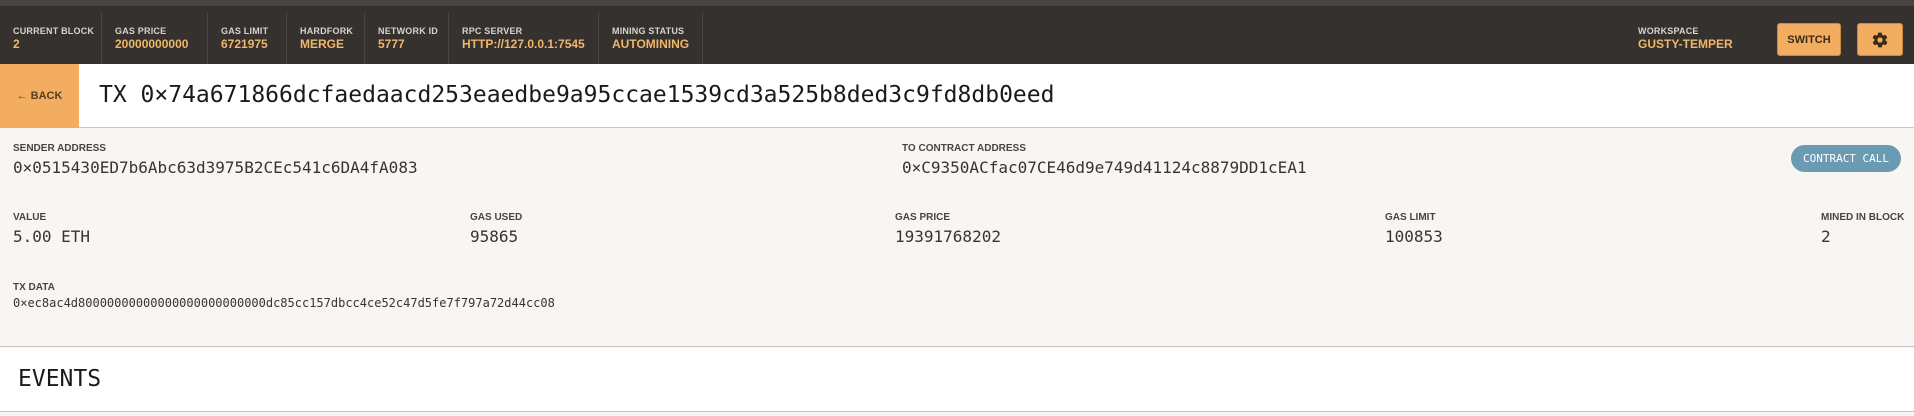 This screenshot has height=416, width=1914. What do you see at coordinates (651, 44) in the screenshot?
I see `stat-value: AUTOMINING` at bounding box center [651, 44].